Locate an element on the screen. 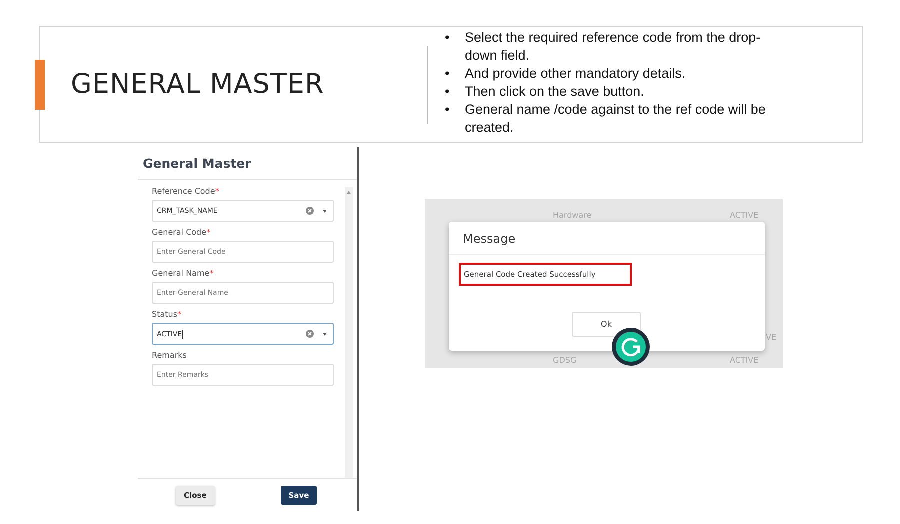 The height and width of the screenshot is (524, 900). field-label: Reference Code* is located at coordinates (186, 191).